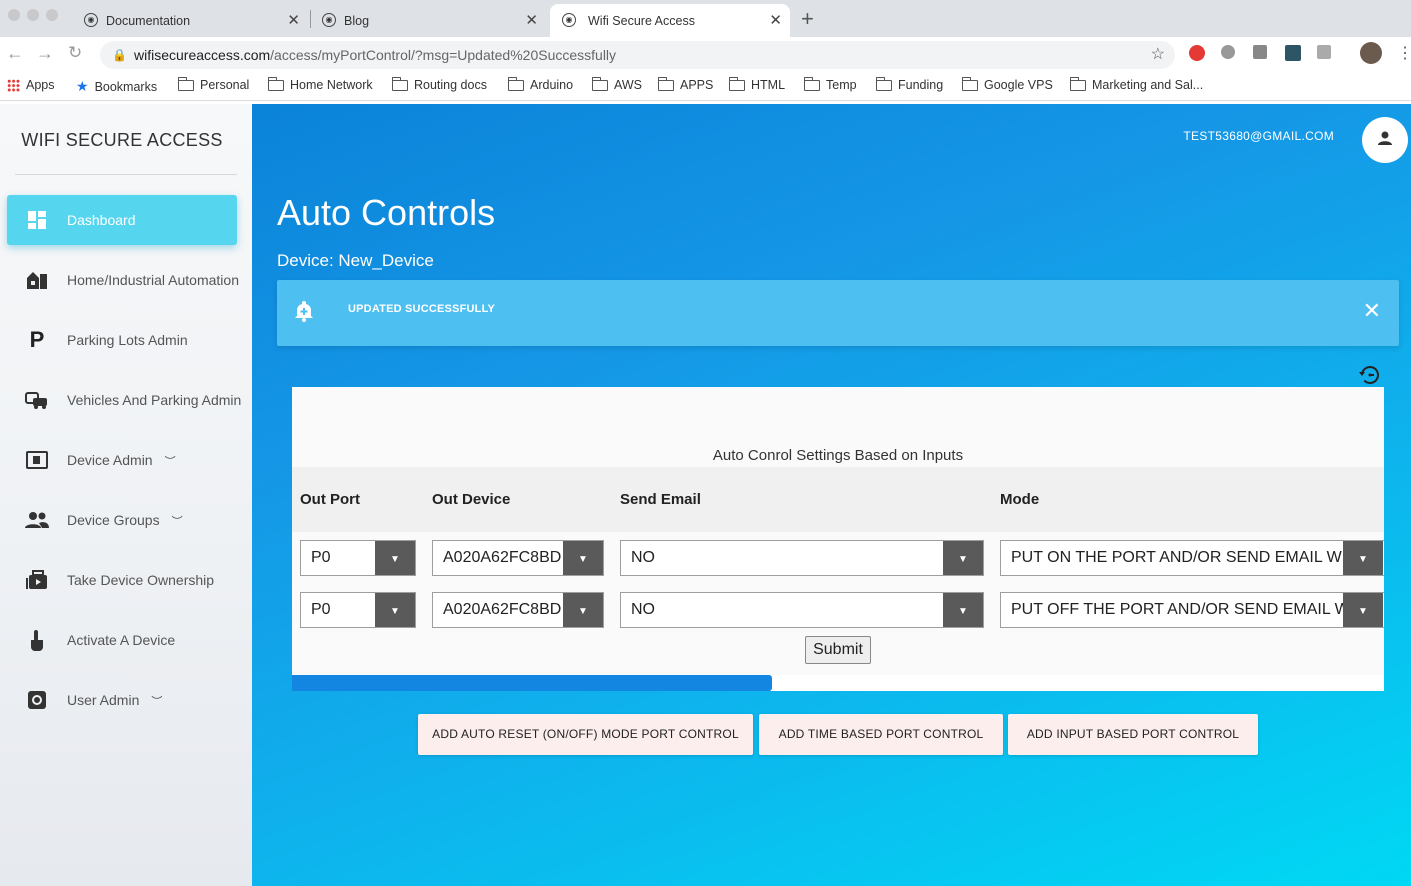 The image size is (1411, 886). I want to click on sidebar-item-device-groups: Device Groups ︶, so click(129, 520).